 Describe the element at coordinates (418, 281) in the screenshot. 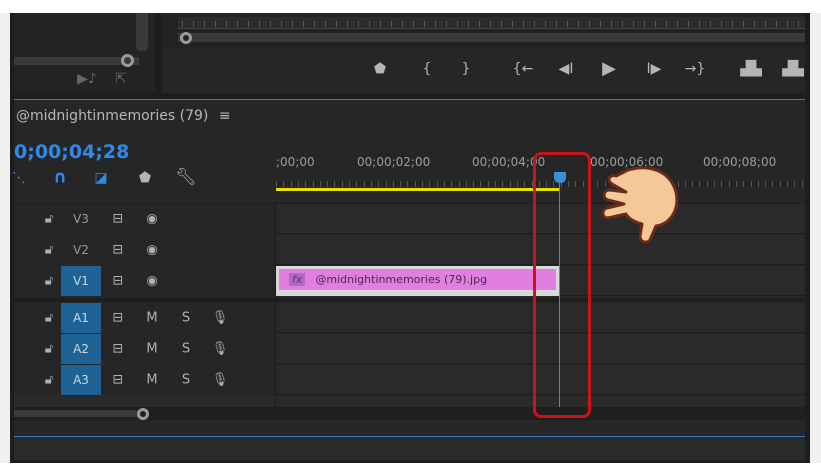

I see `video-clip: fx @midnightinmemories (79).jpg` at that location.